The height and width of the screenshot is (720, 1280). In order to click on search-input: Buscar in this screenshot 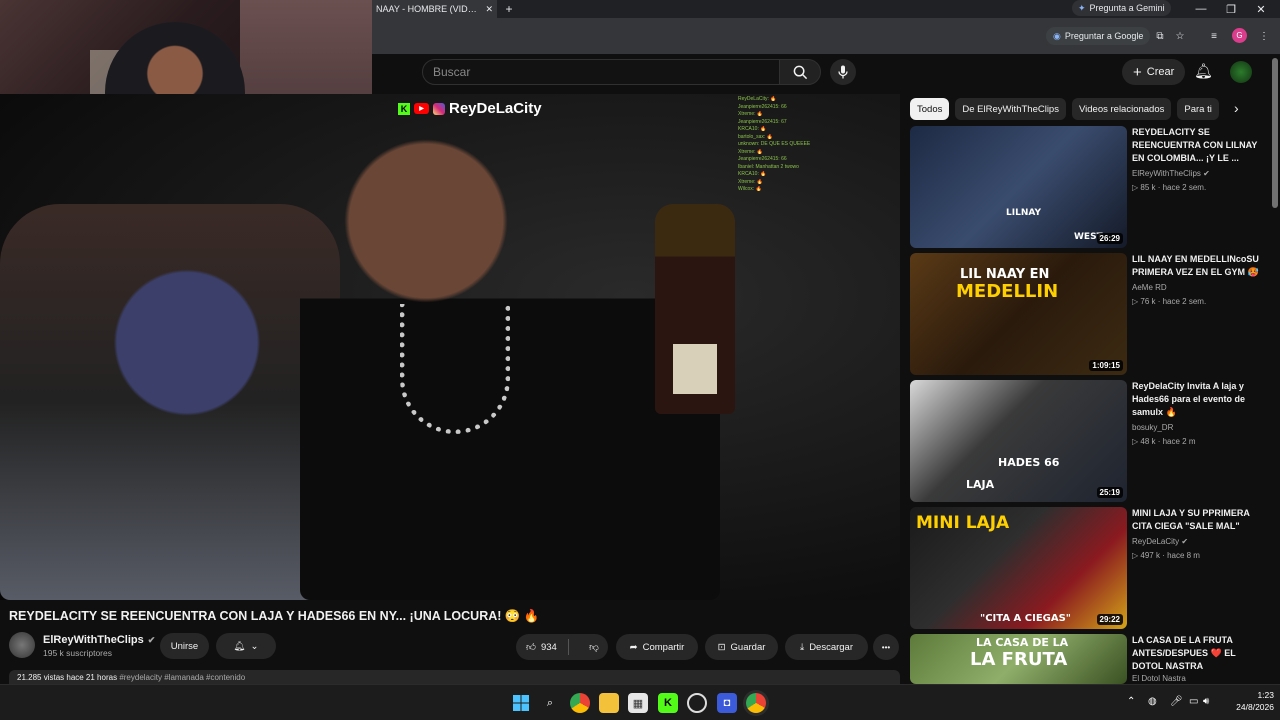, I will do `click(601, 72)`.